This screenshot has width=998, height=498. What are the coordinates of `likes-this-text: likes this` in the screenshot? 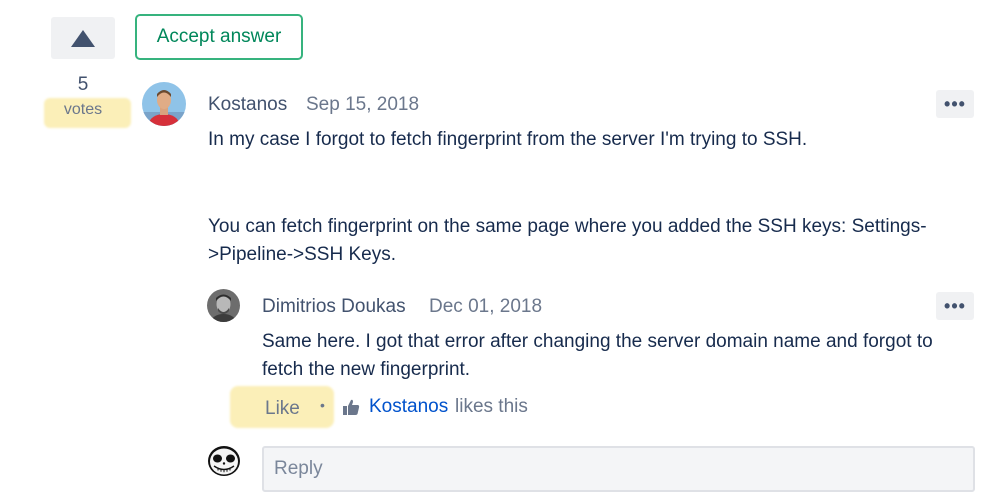 It's located at (491, 406).